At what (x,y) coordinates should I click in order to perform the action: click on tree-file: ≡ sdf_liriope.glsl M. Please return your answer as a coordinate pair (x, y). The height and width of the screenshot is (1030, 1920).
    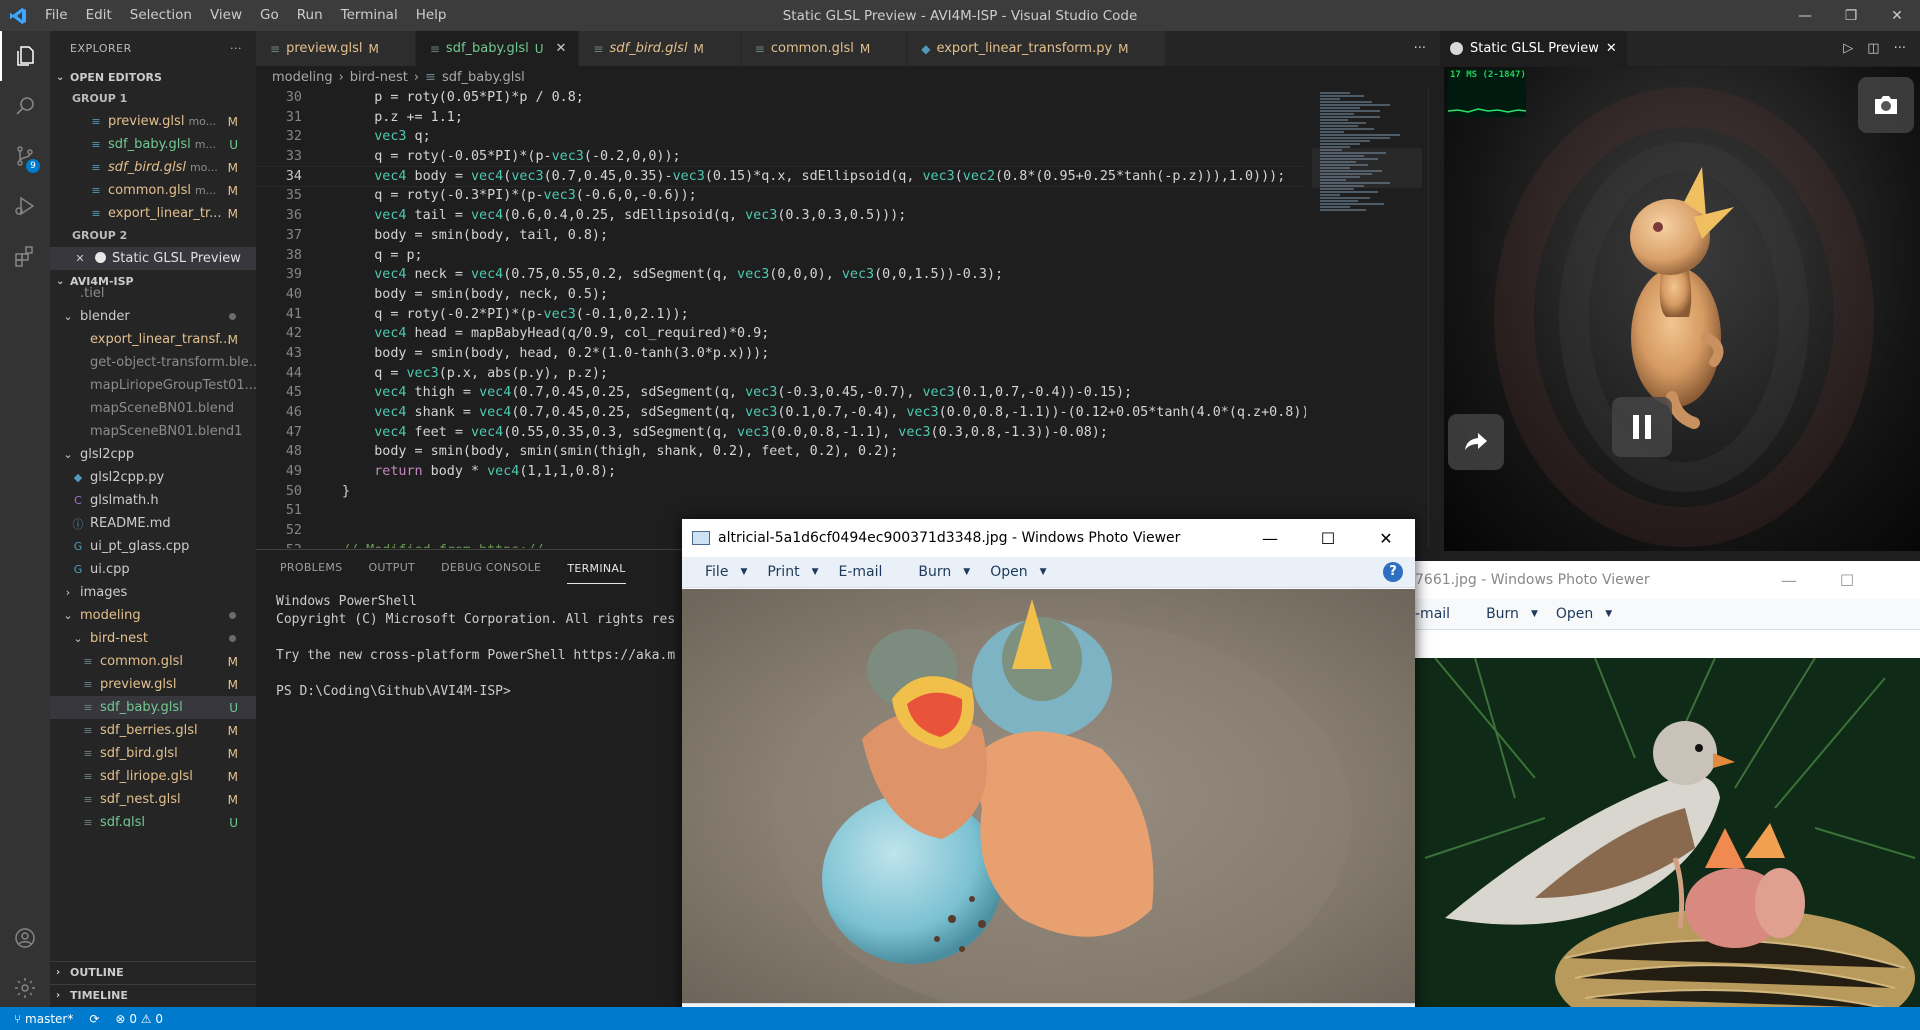
    Looking at the image, I should click on (153, 776).